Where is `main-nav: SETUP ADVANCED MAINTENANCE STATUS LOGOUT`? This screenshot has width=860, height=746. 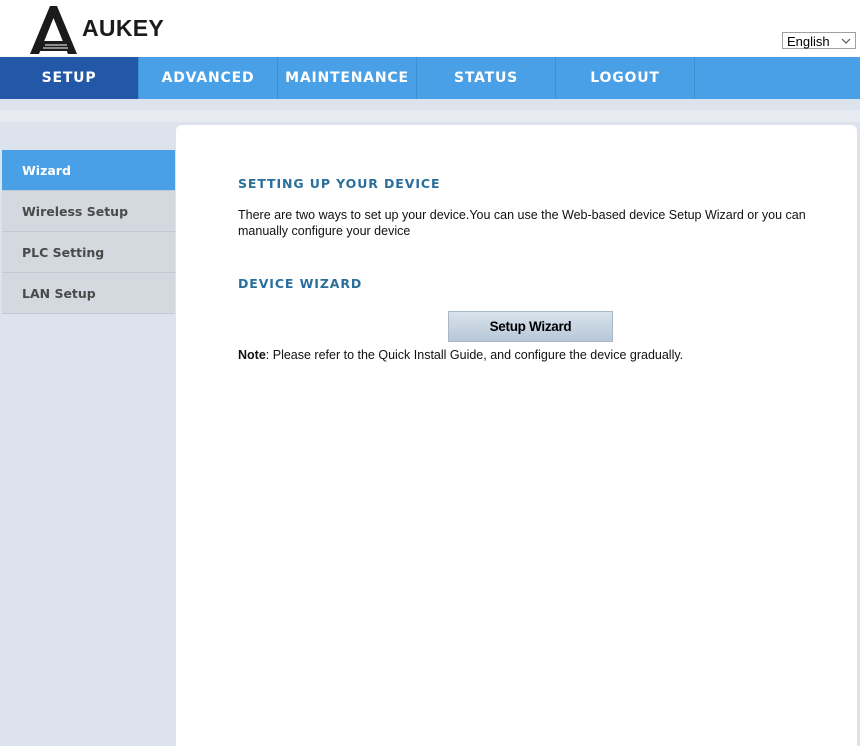 main-nav: SETUP ADVANCED MAINTENANCE STATUS LOGOUT is located at coordinates (430, 78).